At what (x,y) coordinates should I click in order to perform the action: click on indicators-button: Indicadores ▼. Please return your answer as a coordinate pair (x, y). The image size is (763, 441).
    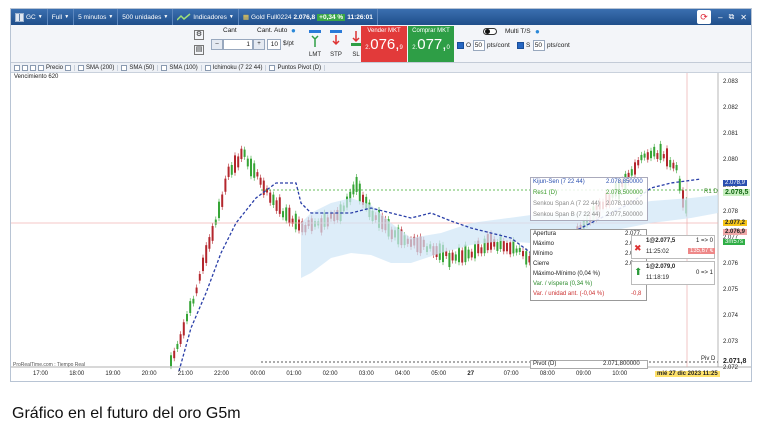
    Looking at the image, I should click on (206, 17).